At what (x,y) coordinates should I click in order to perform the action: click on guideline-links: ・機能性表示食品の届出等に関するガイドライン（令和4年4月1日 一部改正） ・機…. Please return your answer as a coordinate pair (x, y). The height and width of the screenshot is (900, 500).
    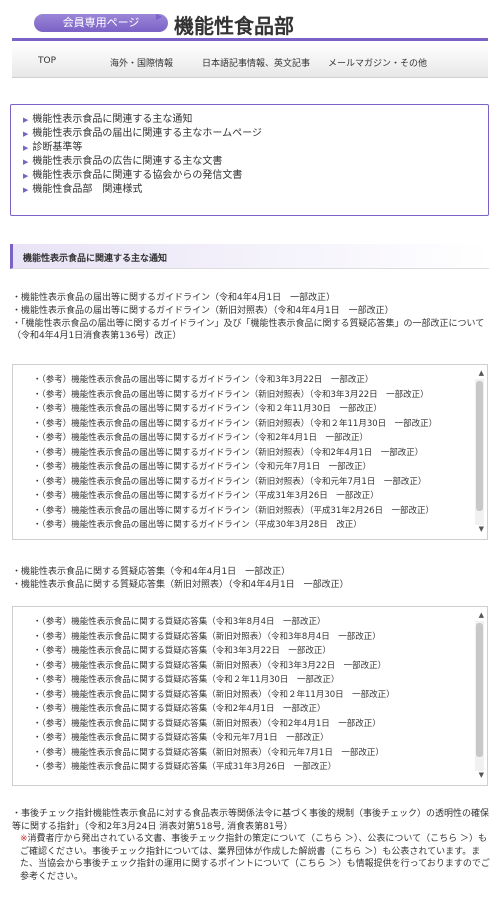
    Looking at the image, I should click on (251, 317).